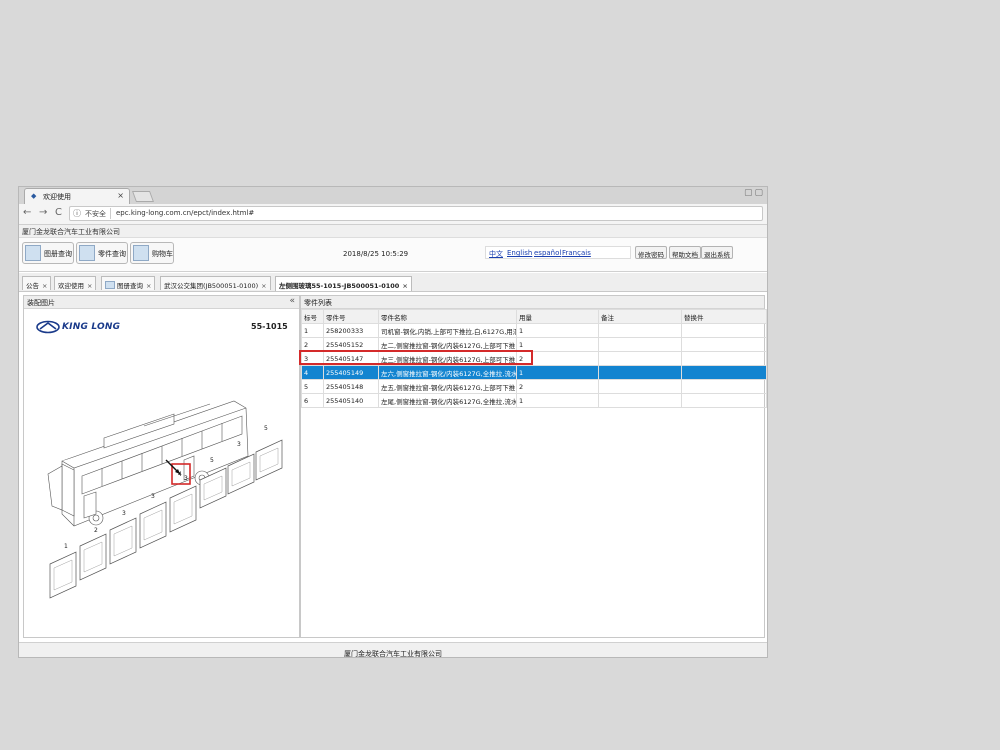 This screenshot has width=1000, height=750. Describe the element at coordinates (447, 344) in the screenshot. I see `cell-part-name: 左二,侧窗推拉窗-钢化/内装6127G,上部可下推` at that location.